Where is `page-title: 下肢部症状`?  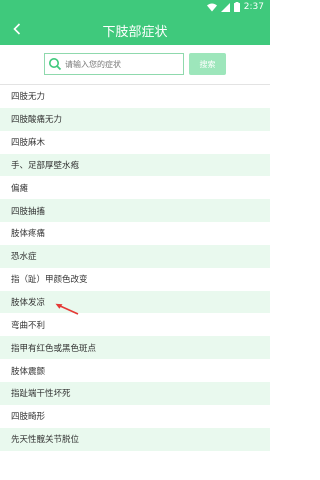 page-title: 下肢部症状 is located at coordinates (135, 32).